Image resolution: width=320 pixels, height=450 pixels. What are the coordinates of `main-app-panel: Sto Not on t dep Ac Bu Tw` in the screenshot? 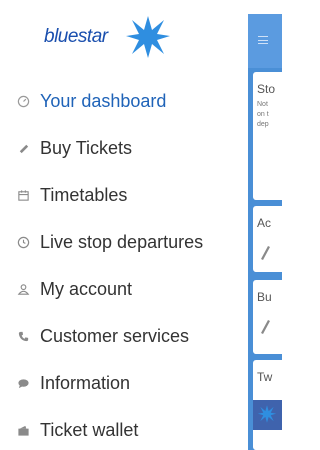 It's located at (265, 232).